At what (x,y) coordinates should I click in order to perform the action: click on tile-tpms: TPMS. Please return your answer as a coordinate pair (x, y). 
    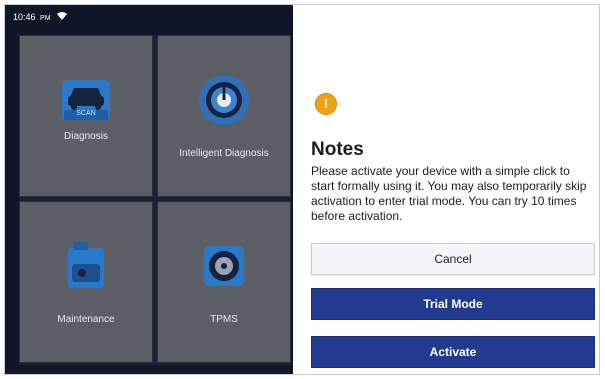
    Looking at the image, I should click on (224, 282).